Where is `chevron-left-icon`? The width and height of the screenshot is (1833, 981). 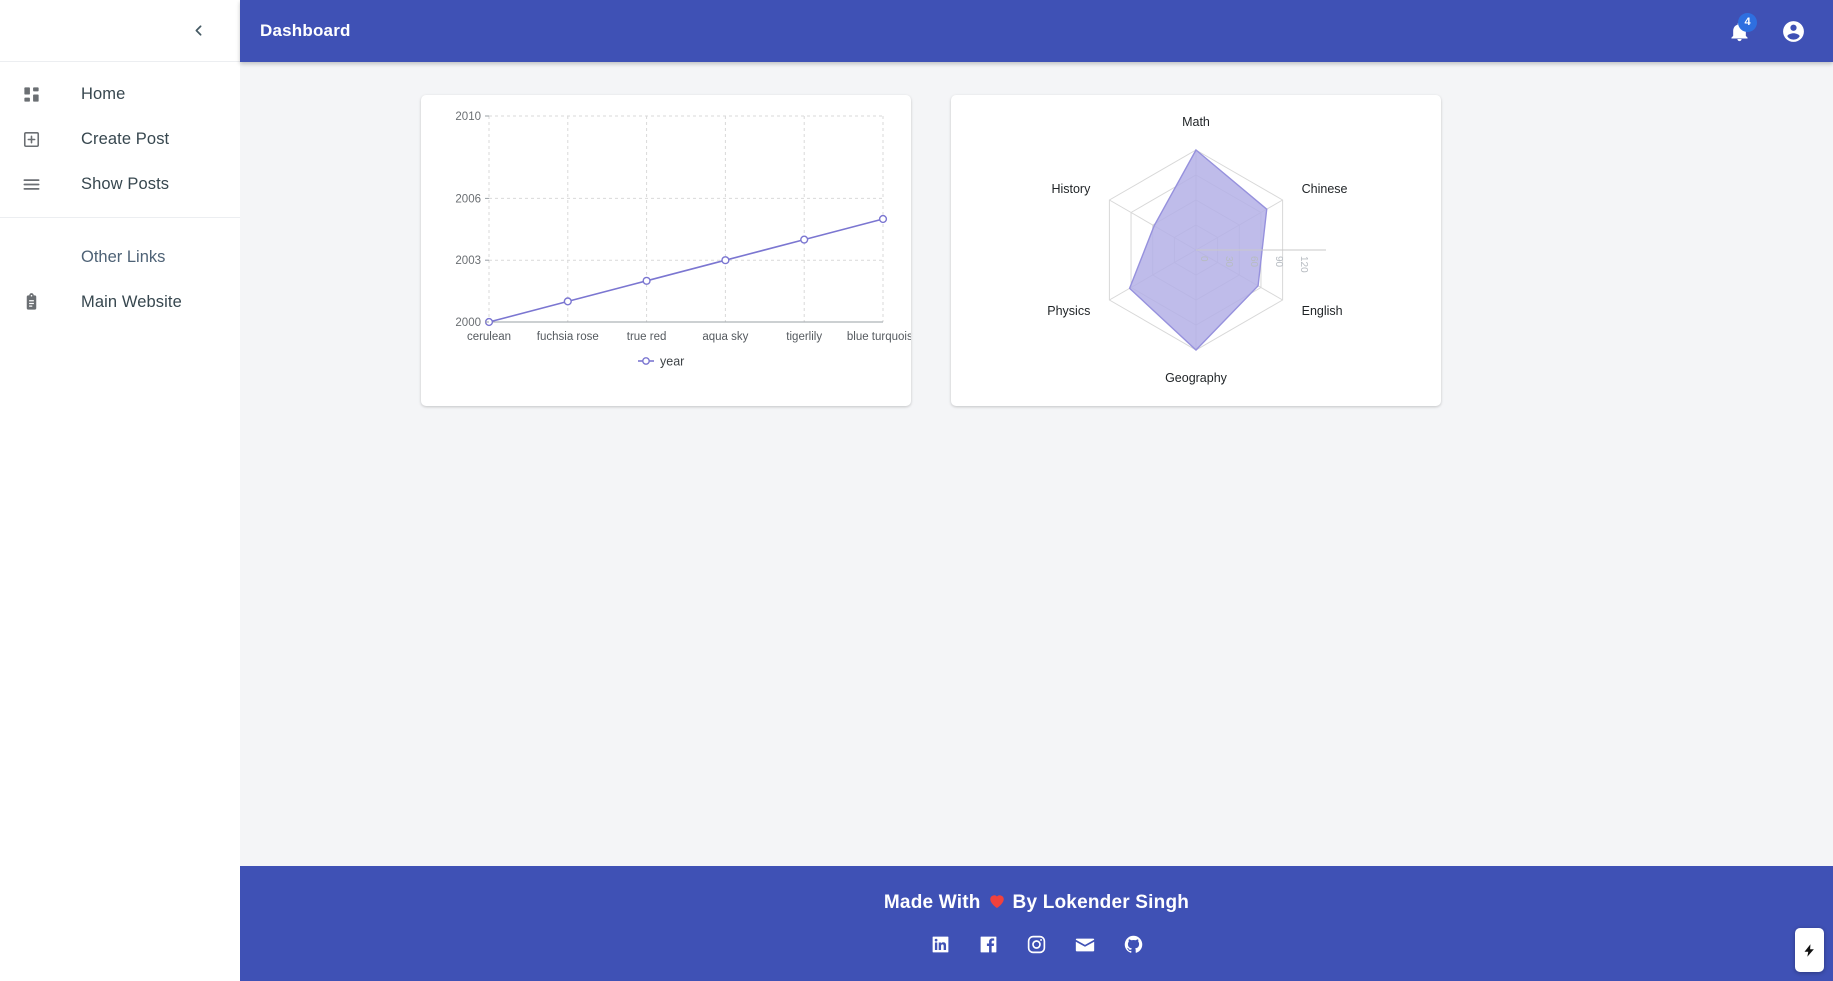
chevron-left-icon is located at coordinates (198, 30).